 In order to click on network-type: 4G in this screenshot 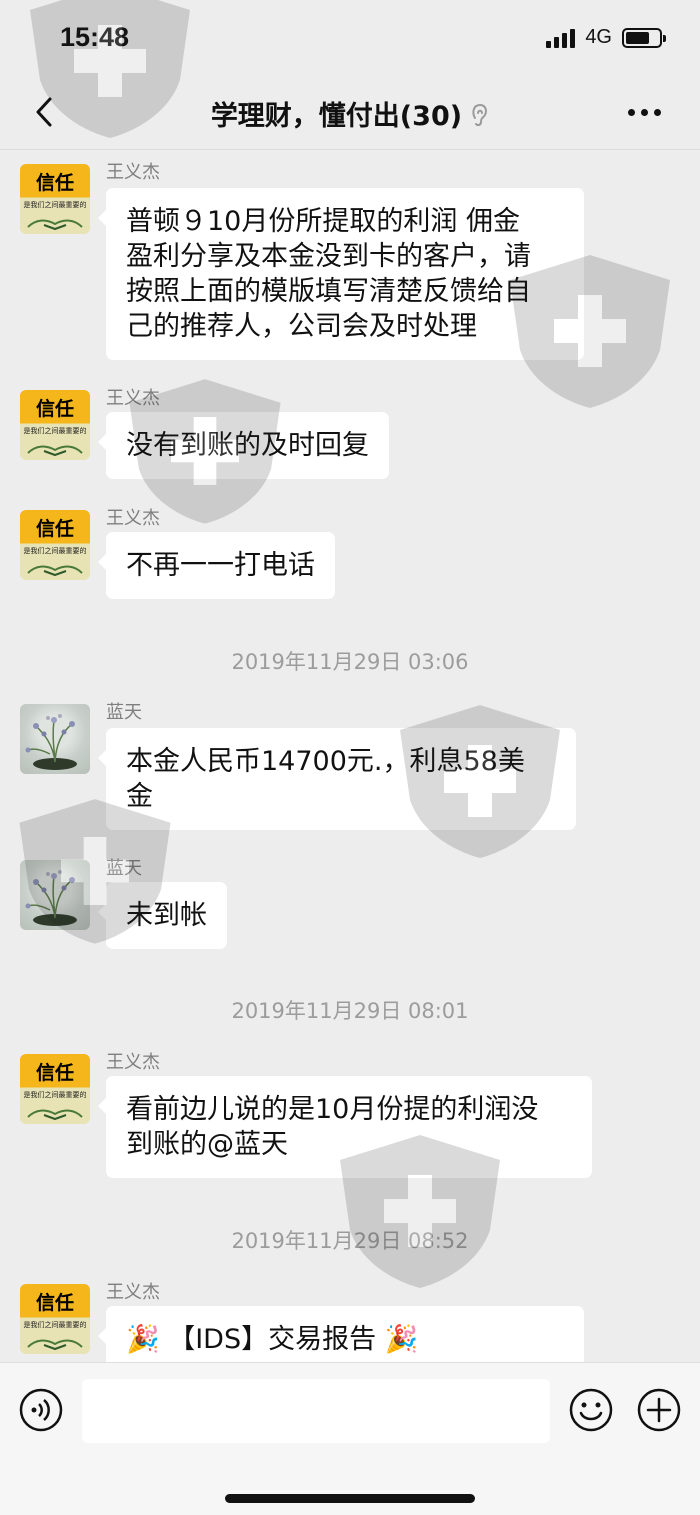, I will do `click(598, 37)`.